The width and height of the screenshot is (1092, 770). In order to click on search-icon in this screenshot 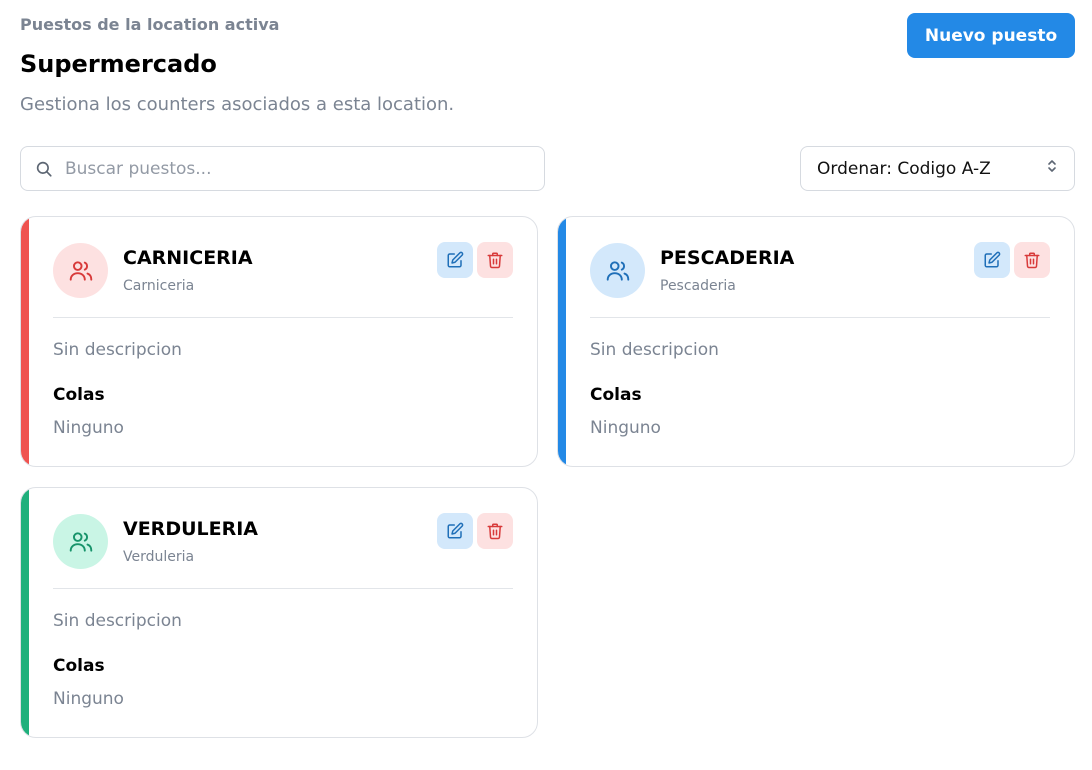, I will do `click(45, 169)`.